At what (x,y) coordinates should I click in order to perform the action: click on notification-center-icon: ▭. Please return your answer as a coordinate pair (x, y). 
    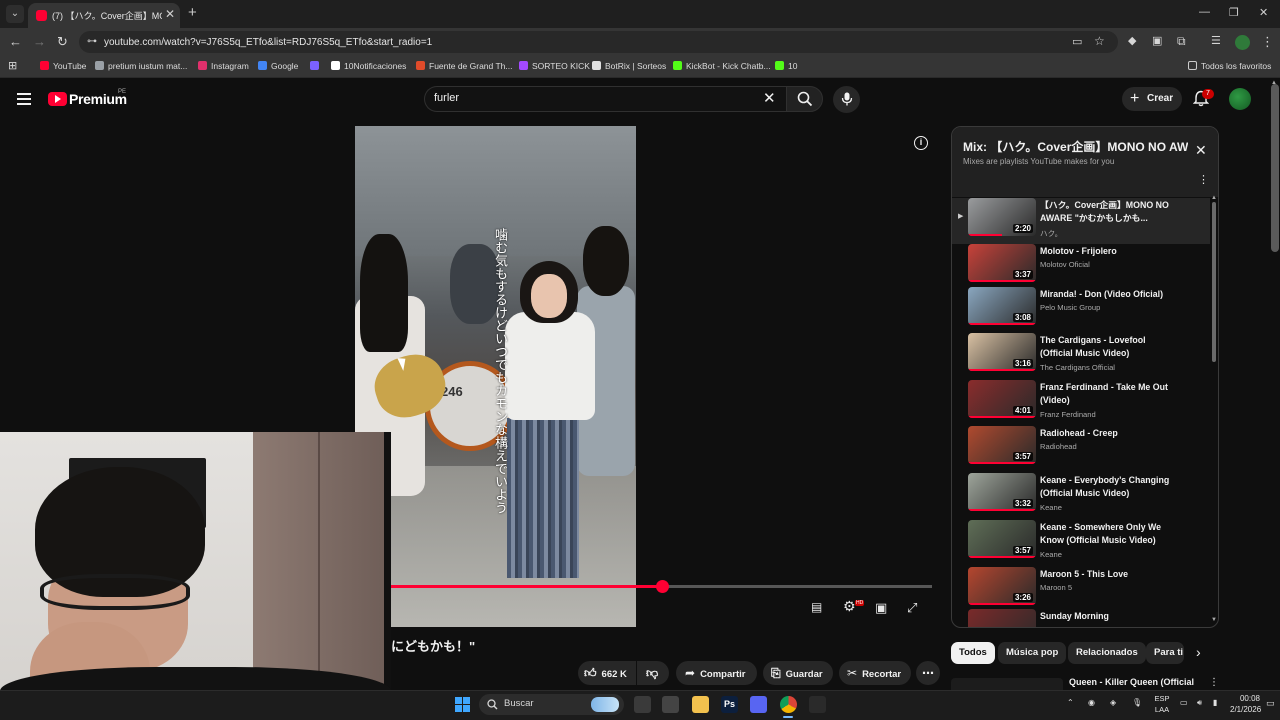
    Looking at the image, I should click on (1270, 703).